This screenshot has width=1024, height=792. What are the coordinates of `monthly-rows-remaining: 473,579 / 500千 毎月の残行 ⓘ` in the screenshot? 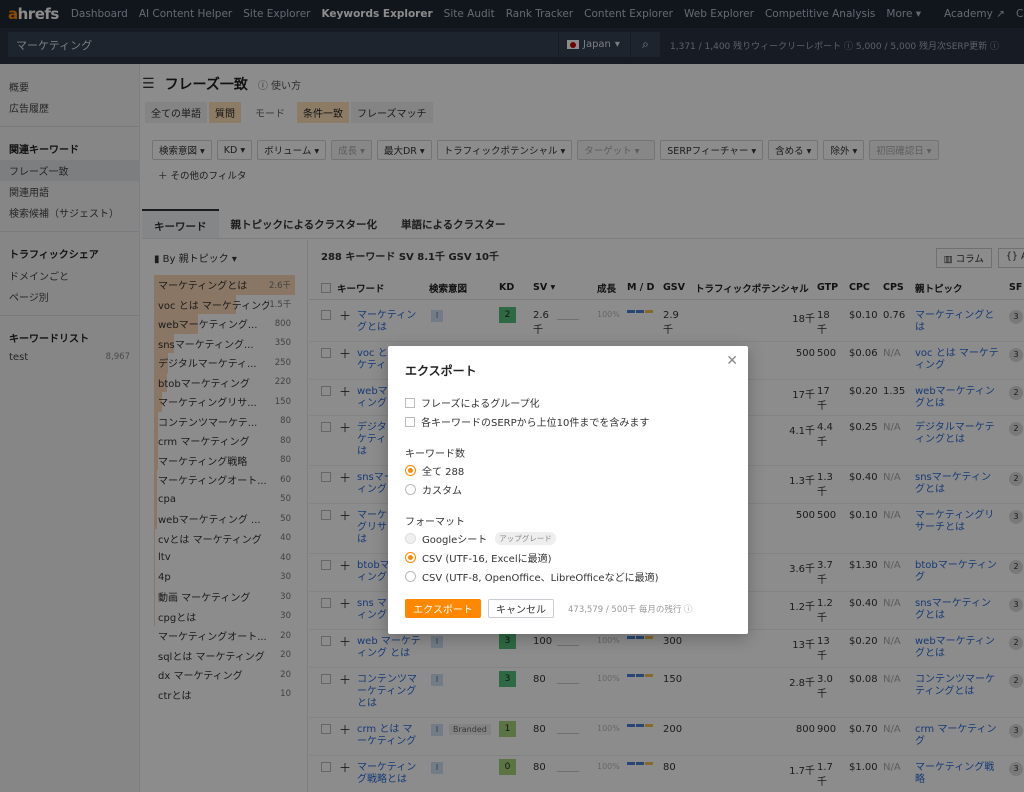 It's located at (630, 610).